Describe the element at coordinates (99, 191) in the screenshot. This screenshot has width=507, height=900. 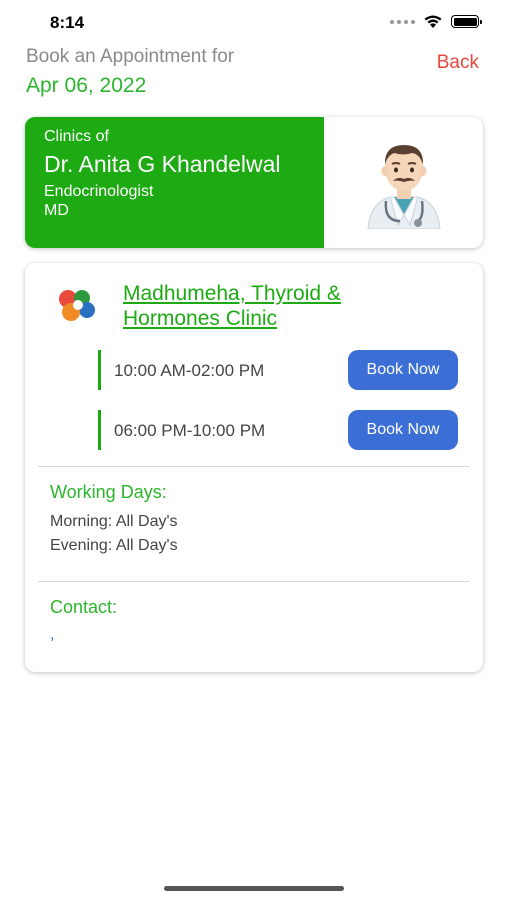
I see `doctor-specialty: Endocrinologist` at that location.